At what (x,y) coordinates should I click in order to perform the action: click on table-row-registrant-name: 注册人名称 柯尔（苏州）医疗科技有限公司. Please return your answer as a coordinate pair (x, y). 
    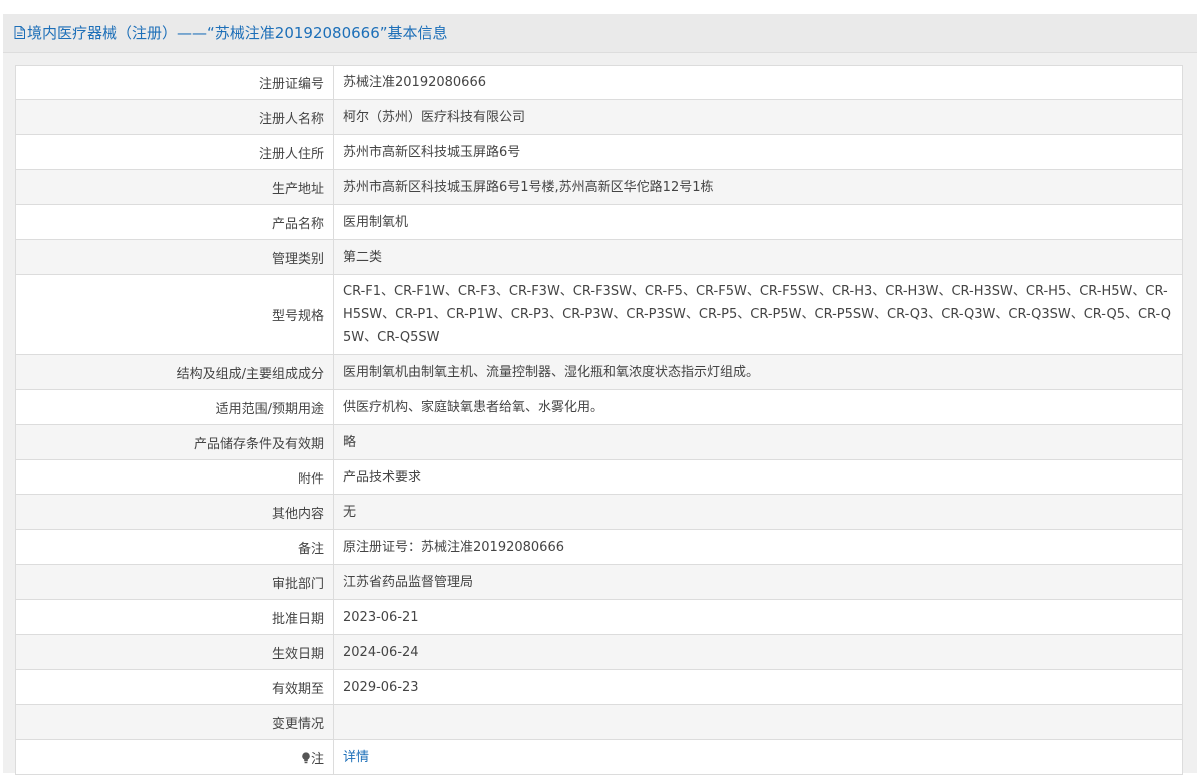
    Looking at the image, I should click on (599, 117).